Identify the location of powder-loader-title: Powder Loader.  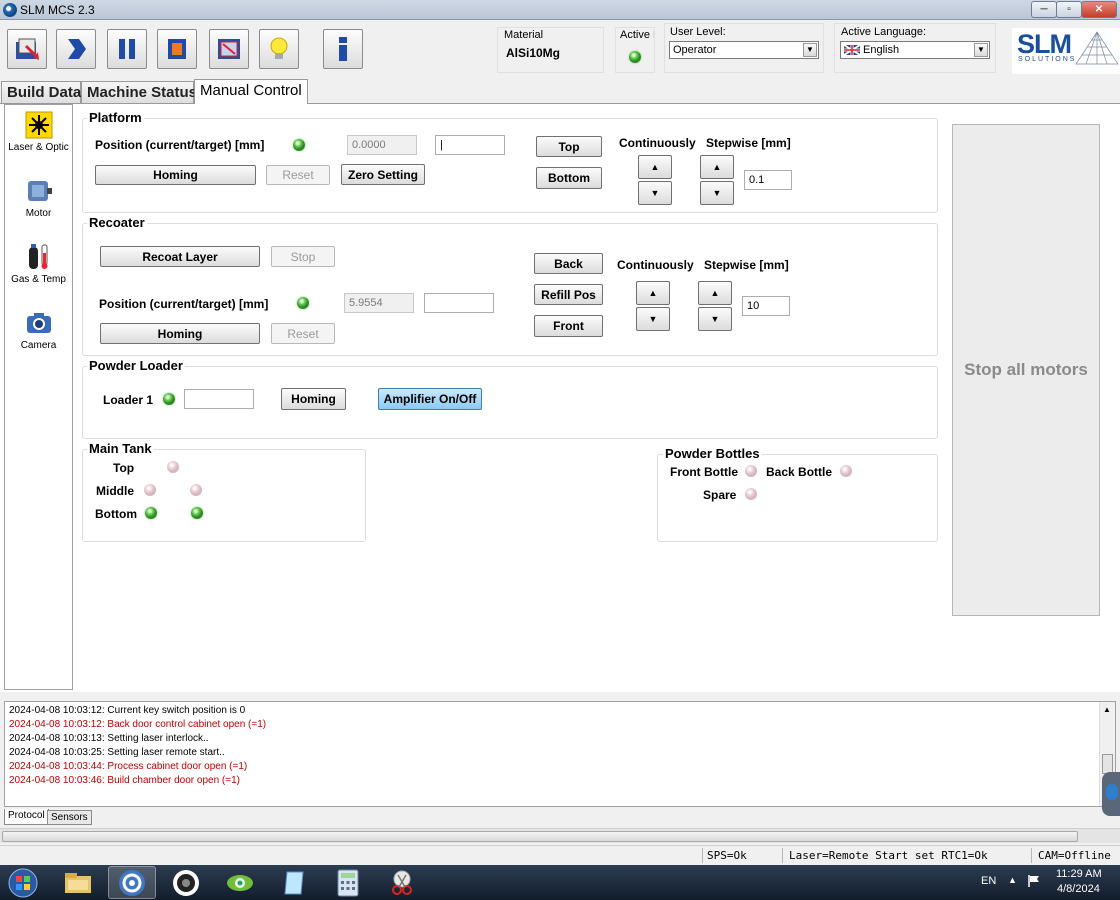
(136, 365).